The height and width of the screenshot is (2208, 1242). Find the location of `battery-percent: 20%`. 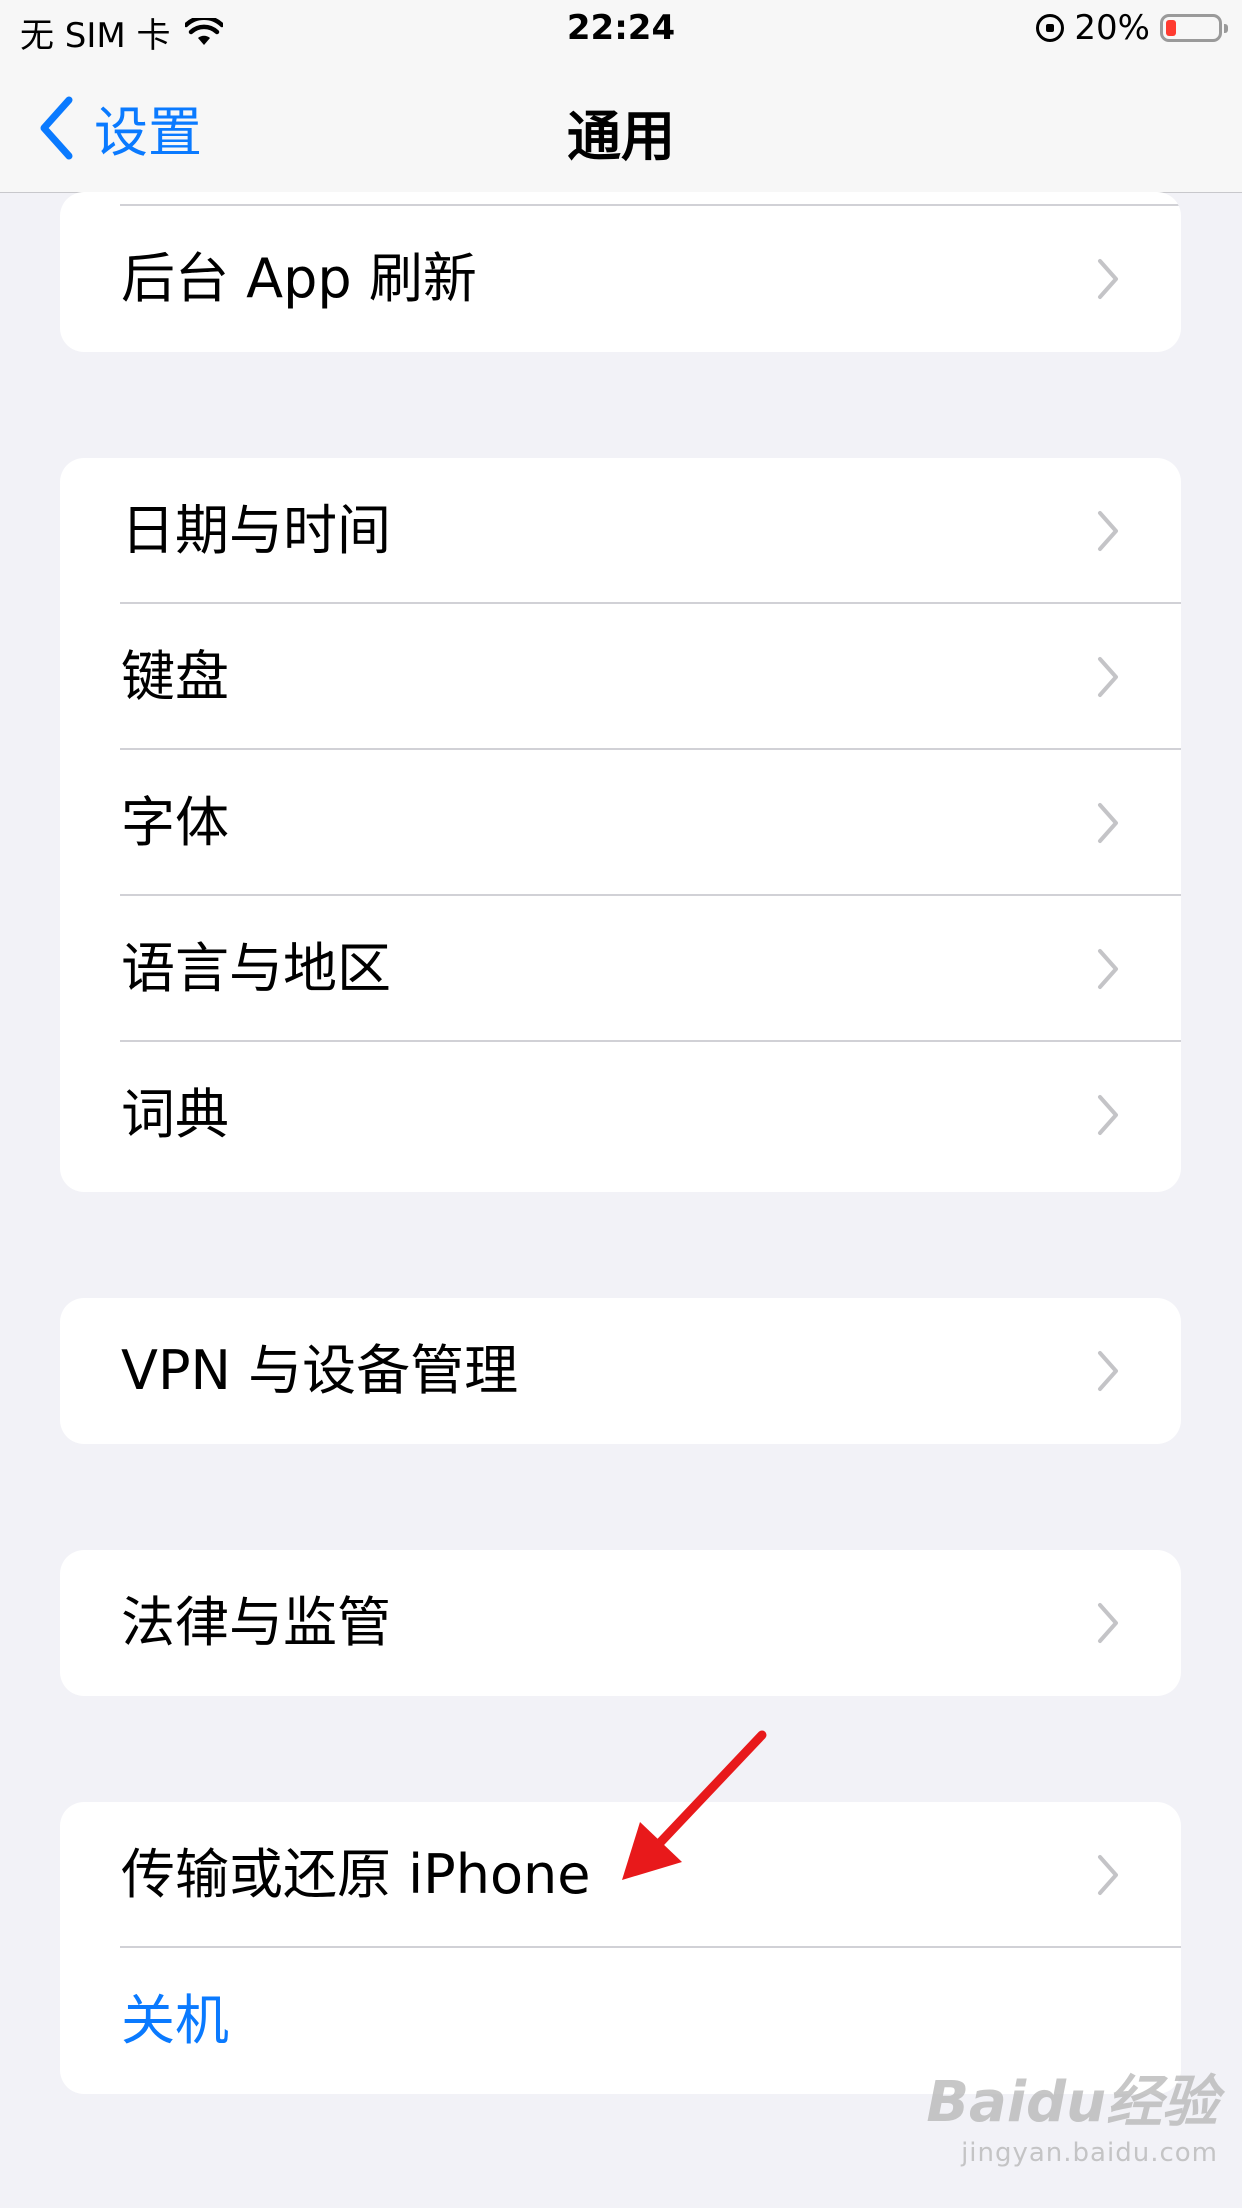

battery-percent: 20% is located at coordinates (1112, 28).